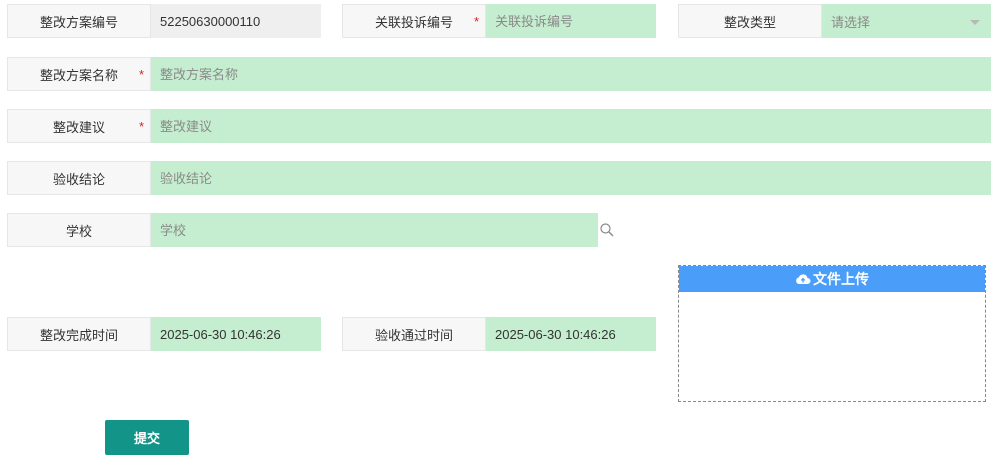 The height and width of the screenshot is (467, 1006). I want to click on plan-name-input, so click(571, 74).